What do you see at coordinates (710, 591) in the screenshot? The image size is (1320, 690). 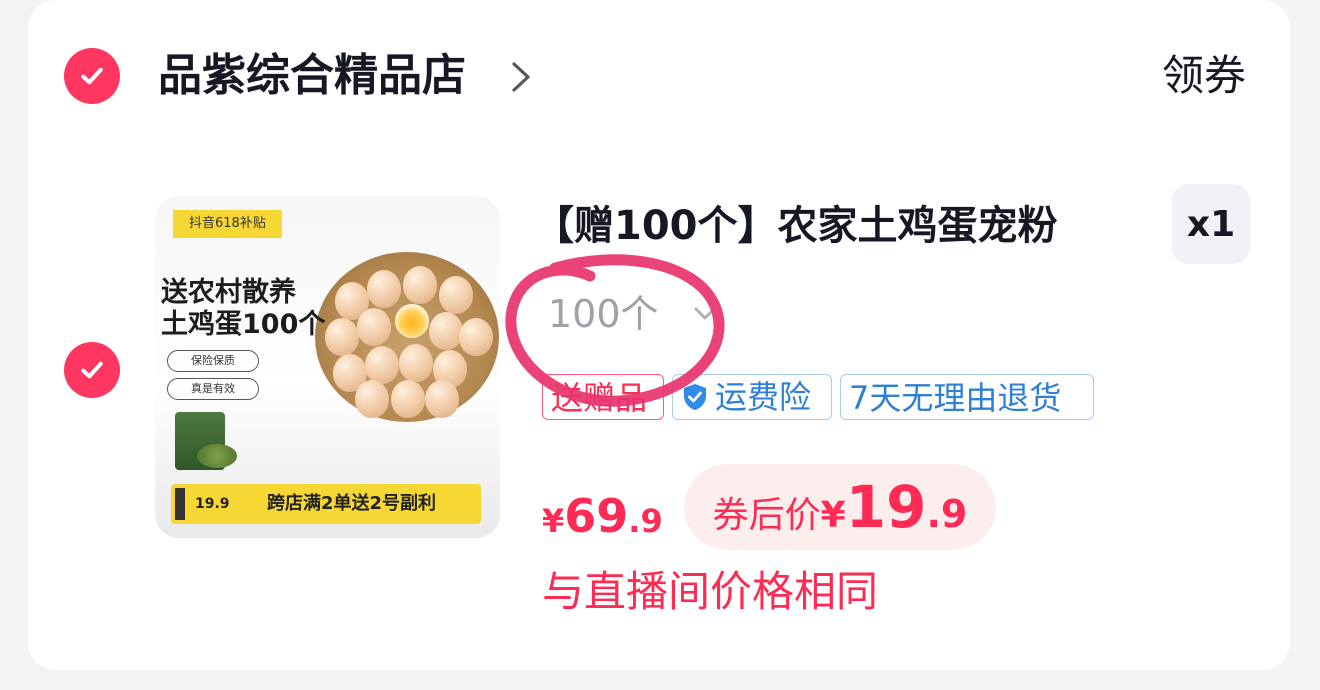 I see `live-price-note: 与直播间价格相同` at bounding box center [710, 591].